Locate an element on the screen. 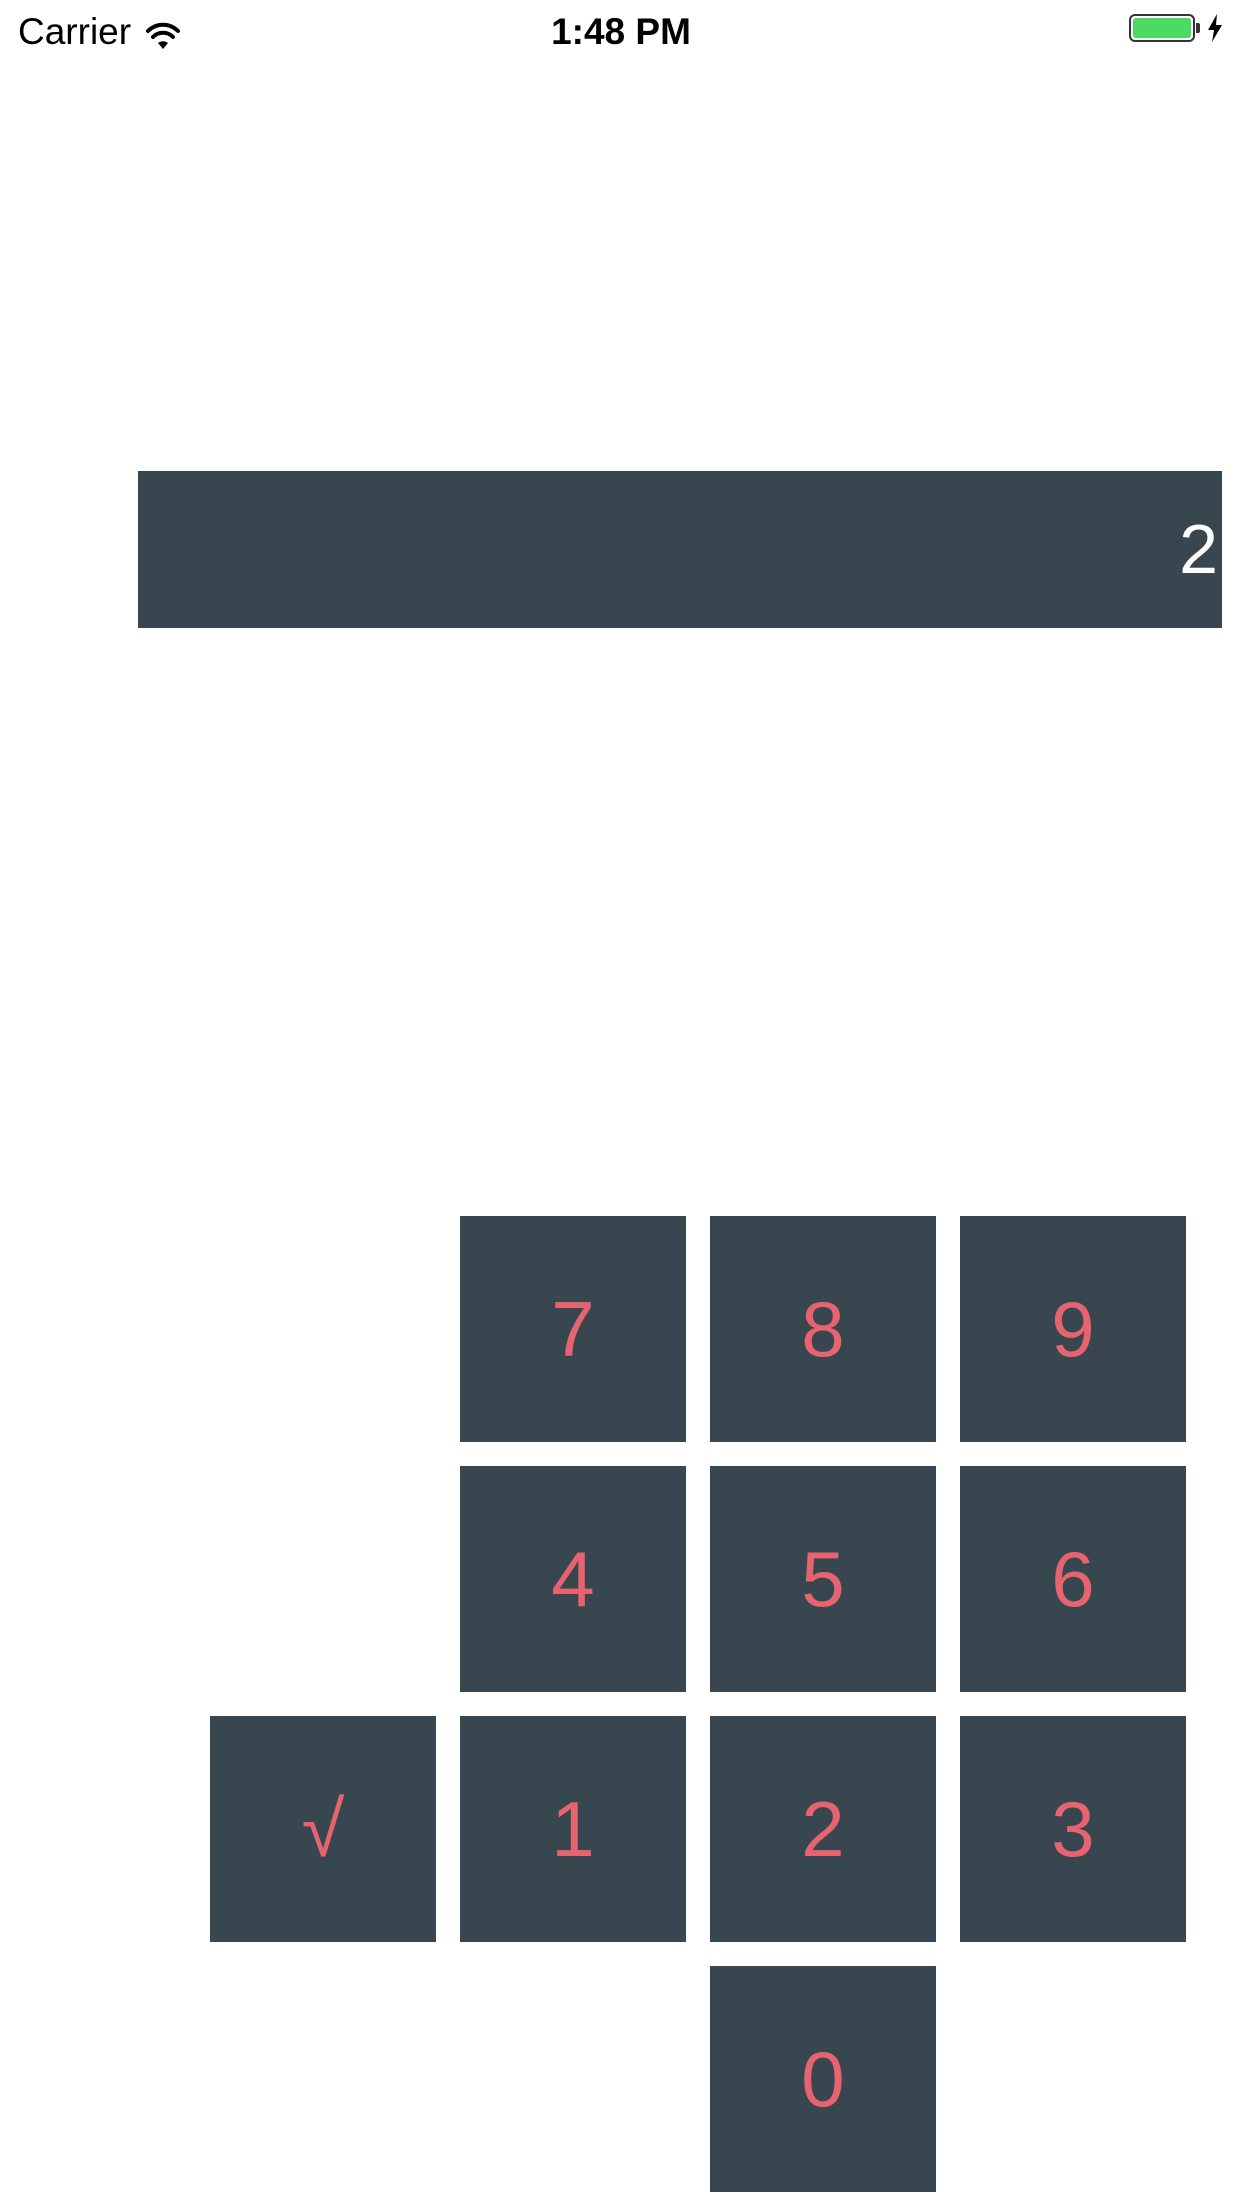  key-label: 5 is located at coordinates (823, 1579).